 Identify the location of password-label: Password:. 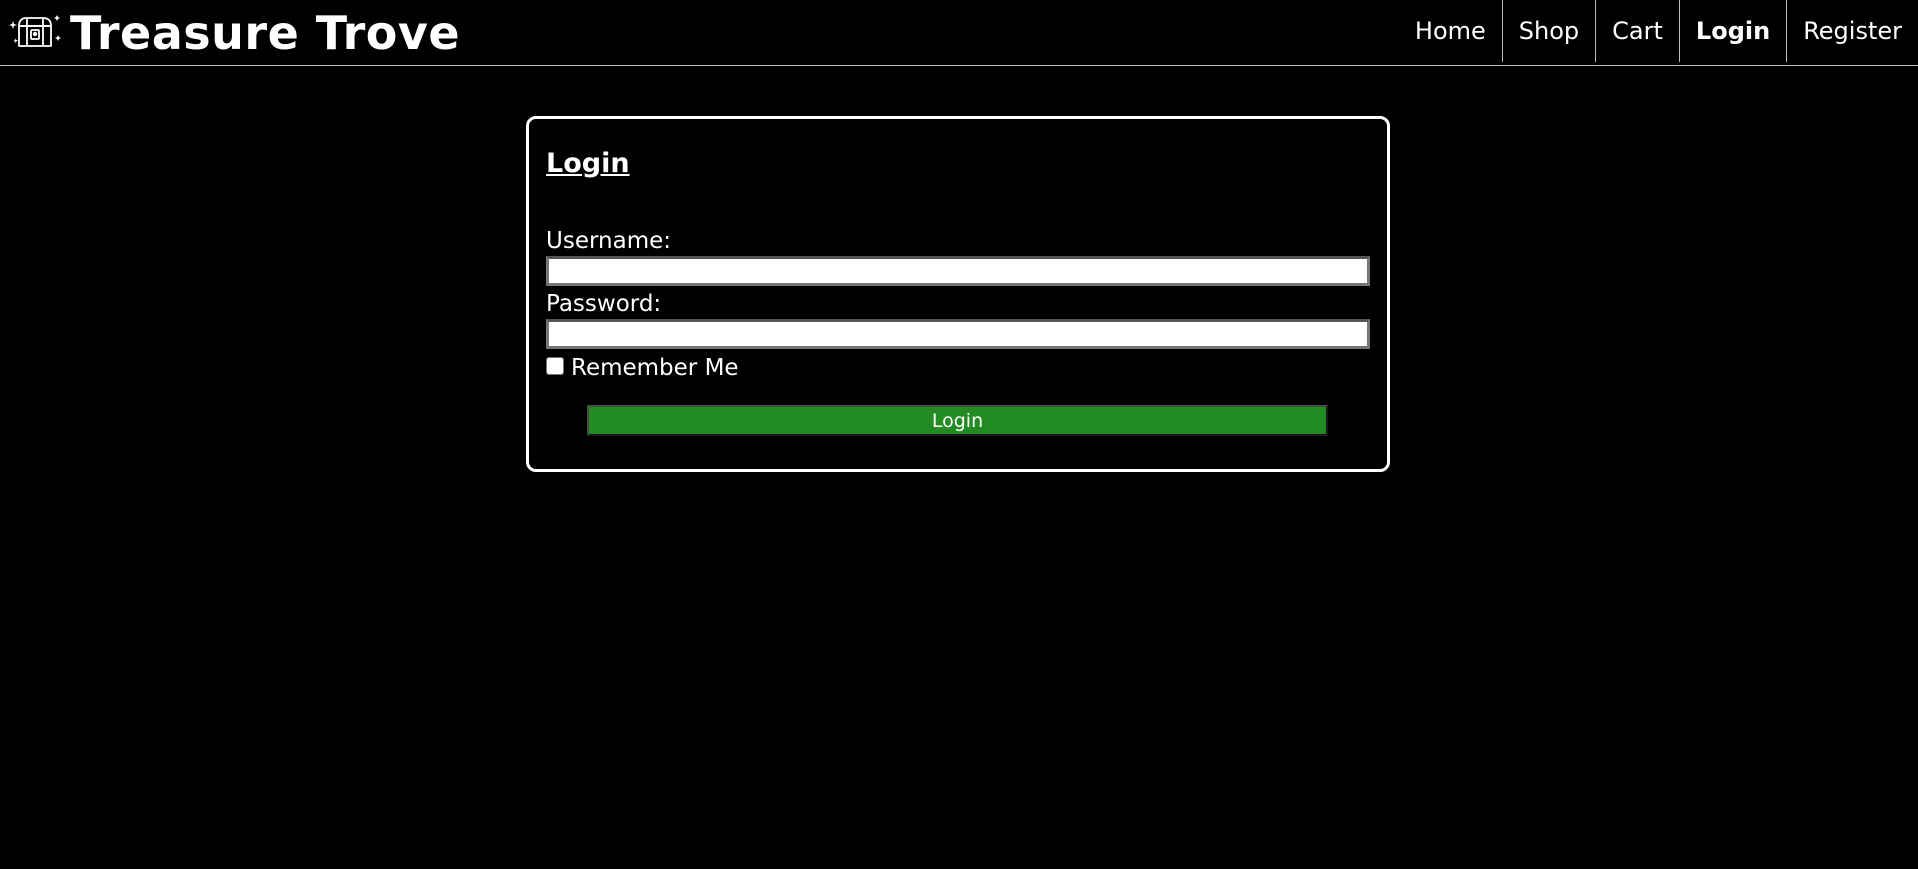
(604, 304).